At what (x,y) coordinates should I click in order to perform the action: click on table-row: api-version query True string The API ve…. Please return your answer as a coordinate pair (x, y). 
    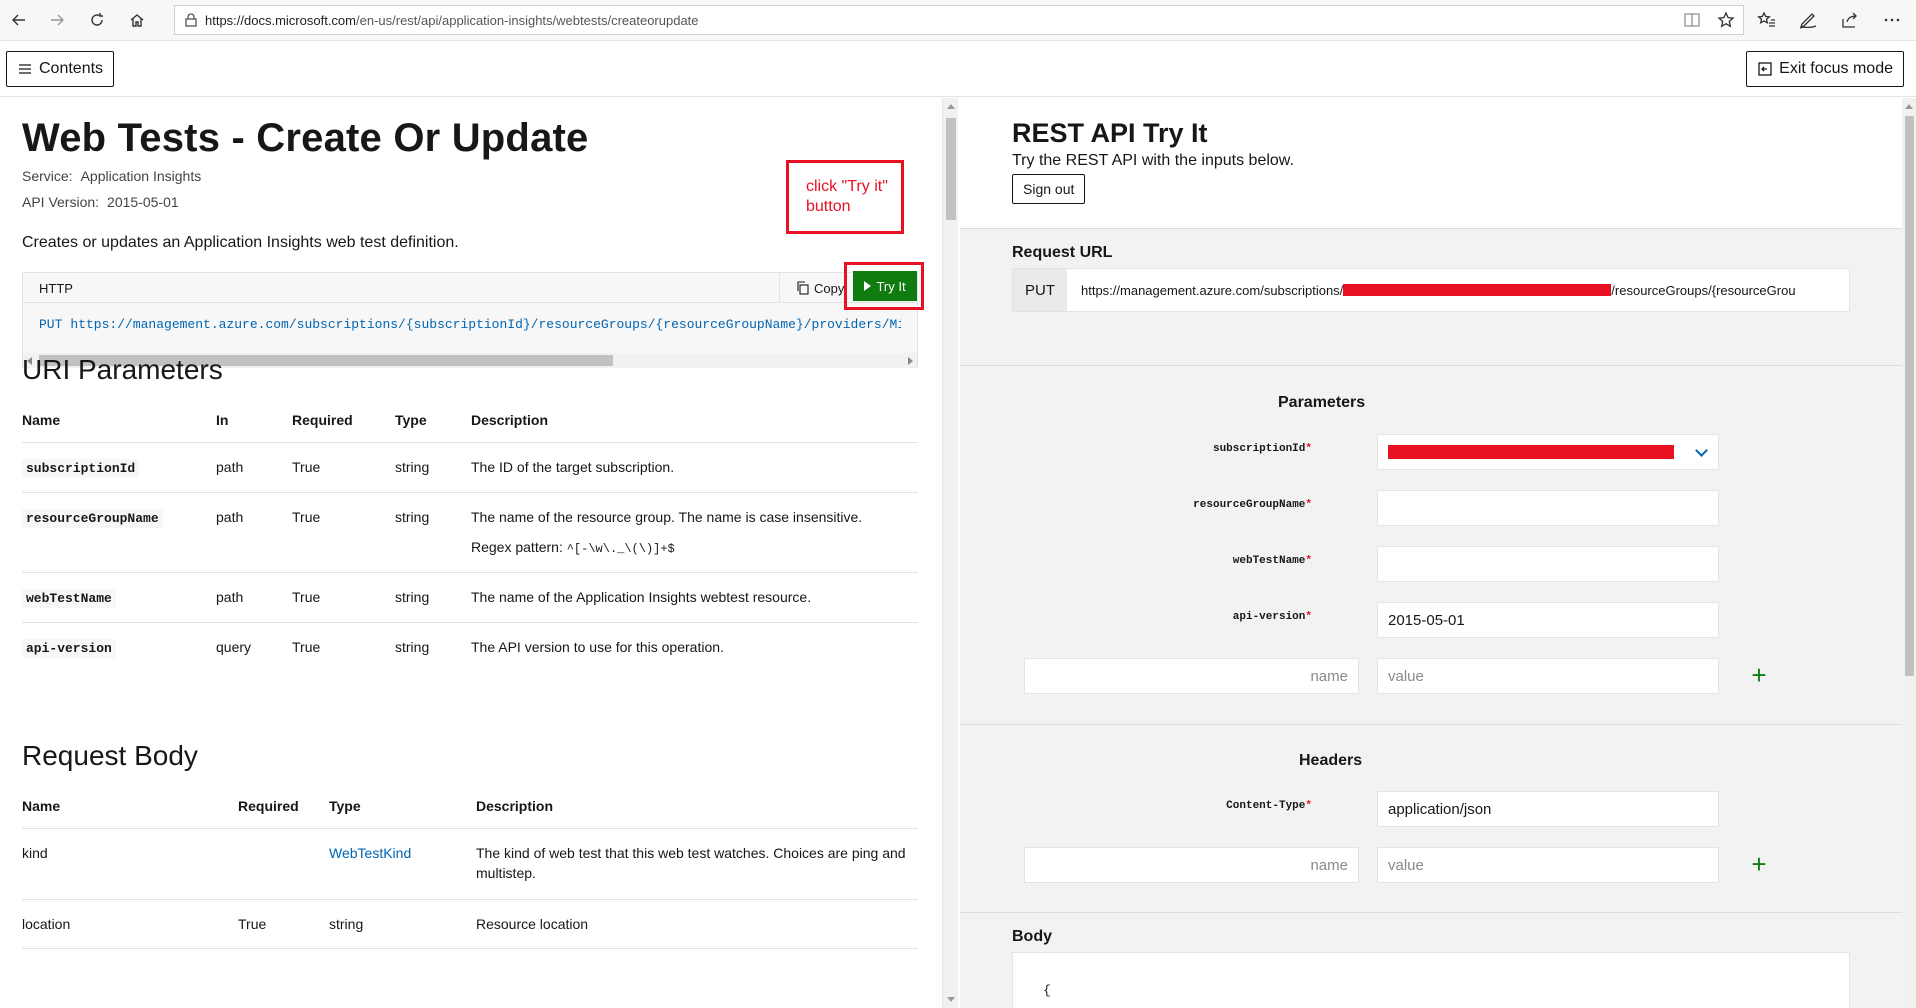
    Looking at the image, I should click on (470, 647).